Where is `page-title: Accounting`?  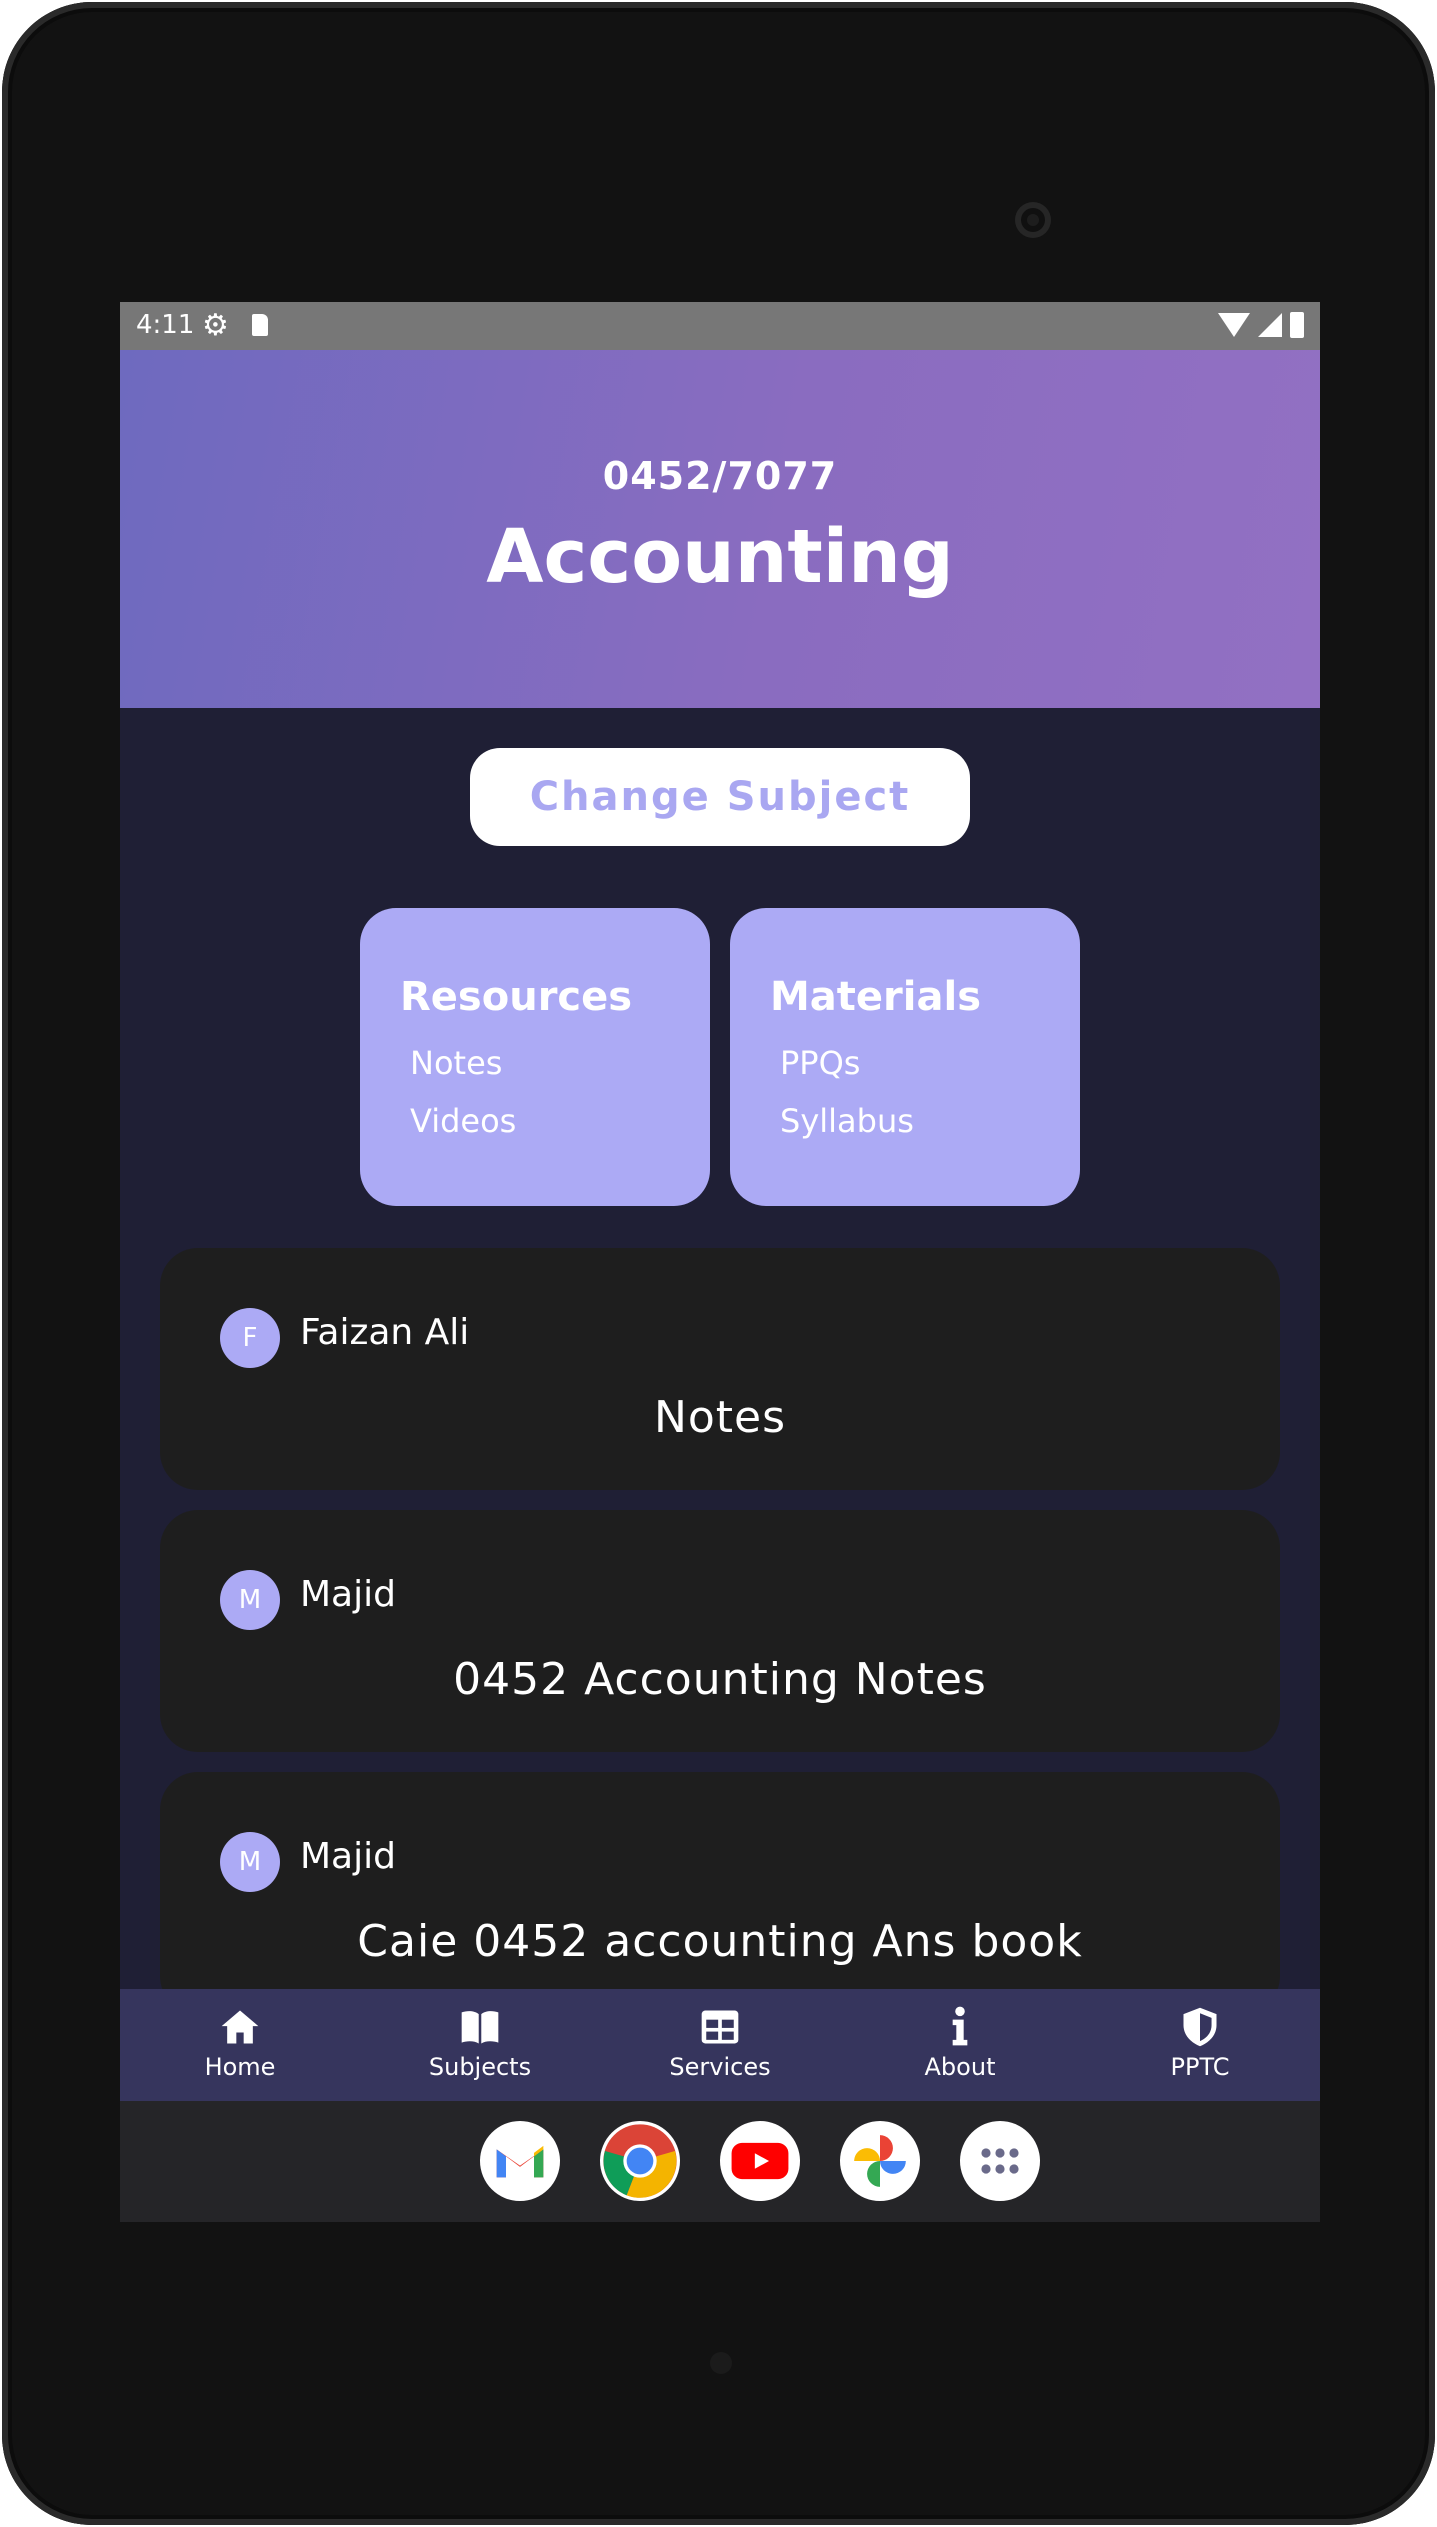 page-title: Accounting is located at coordinates (720, 557).